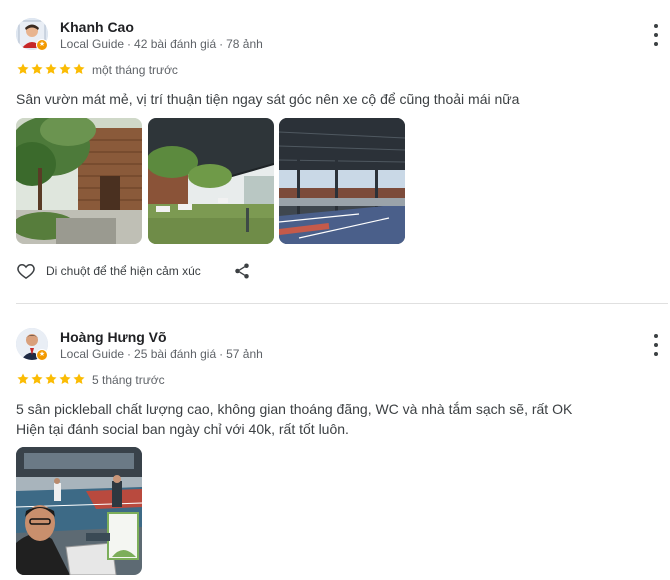 This screenshot has height=580, width=670. I want to click on reviewer-meta: Local Guide · 25 bài đánh giá · 57 ảnh, so click(161, 354).